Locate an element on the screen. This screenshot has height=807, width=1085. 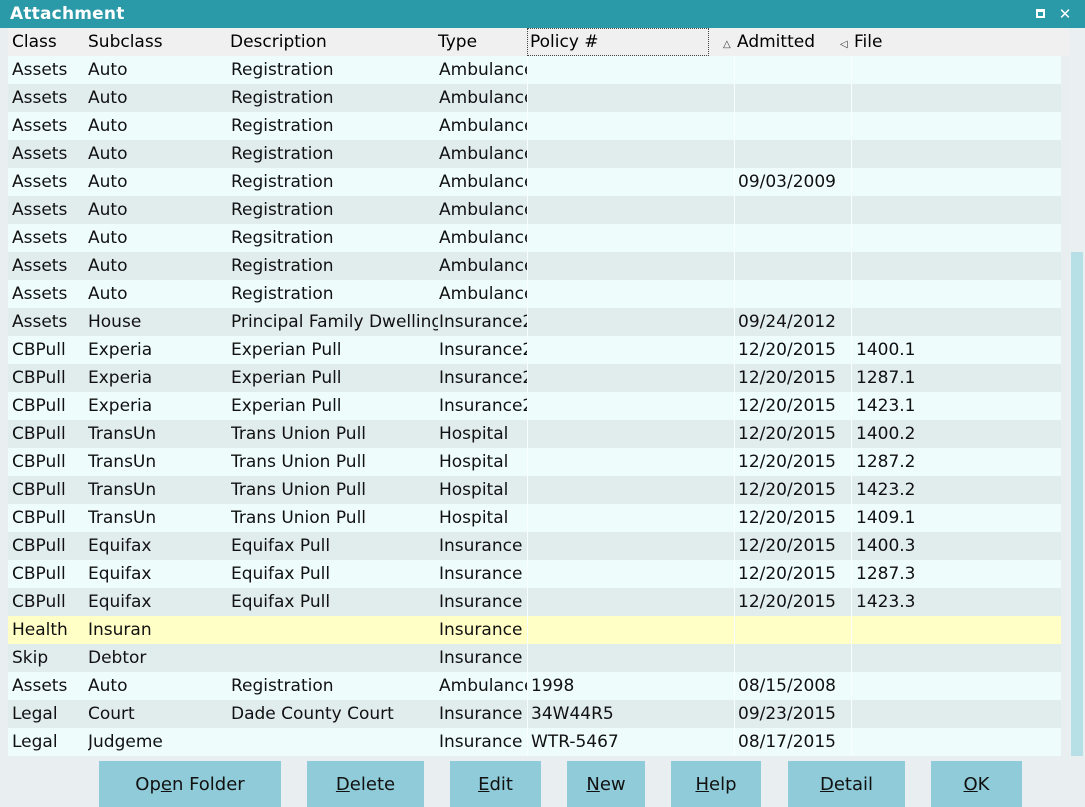
sort-ascending-icon: △ is located at coordinates (727, 44).